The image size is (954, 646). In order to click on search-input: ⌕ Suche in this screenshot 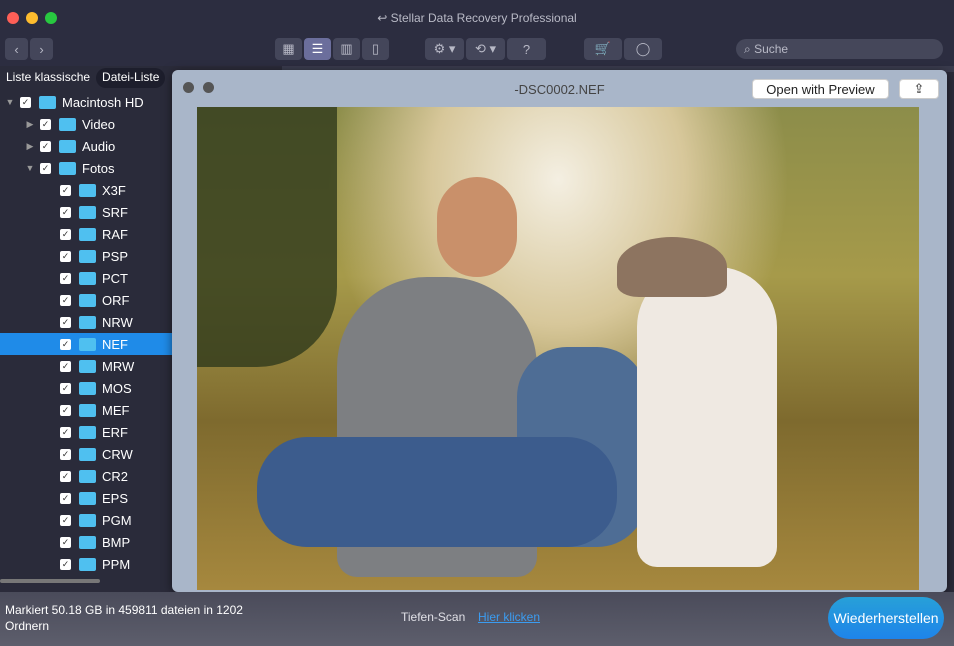, I will do `click(839, 49)`.